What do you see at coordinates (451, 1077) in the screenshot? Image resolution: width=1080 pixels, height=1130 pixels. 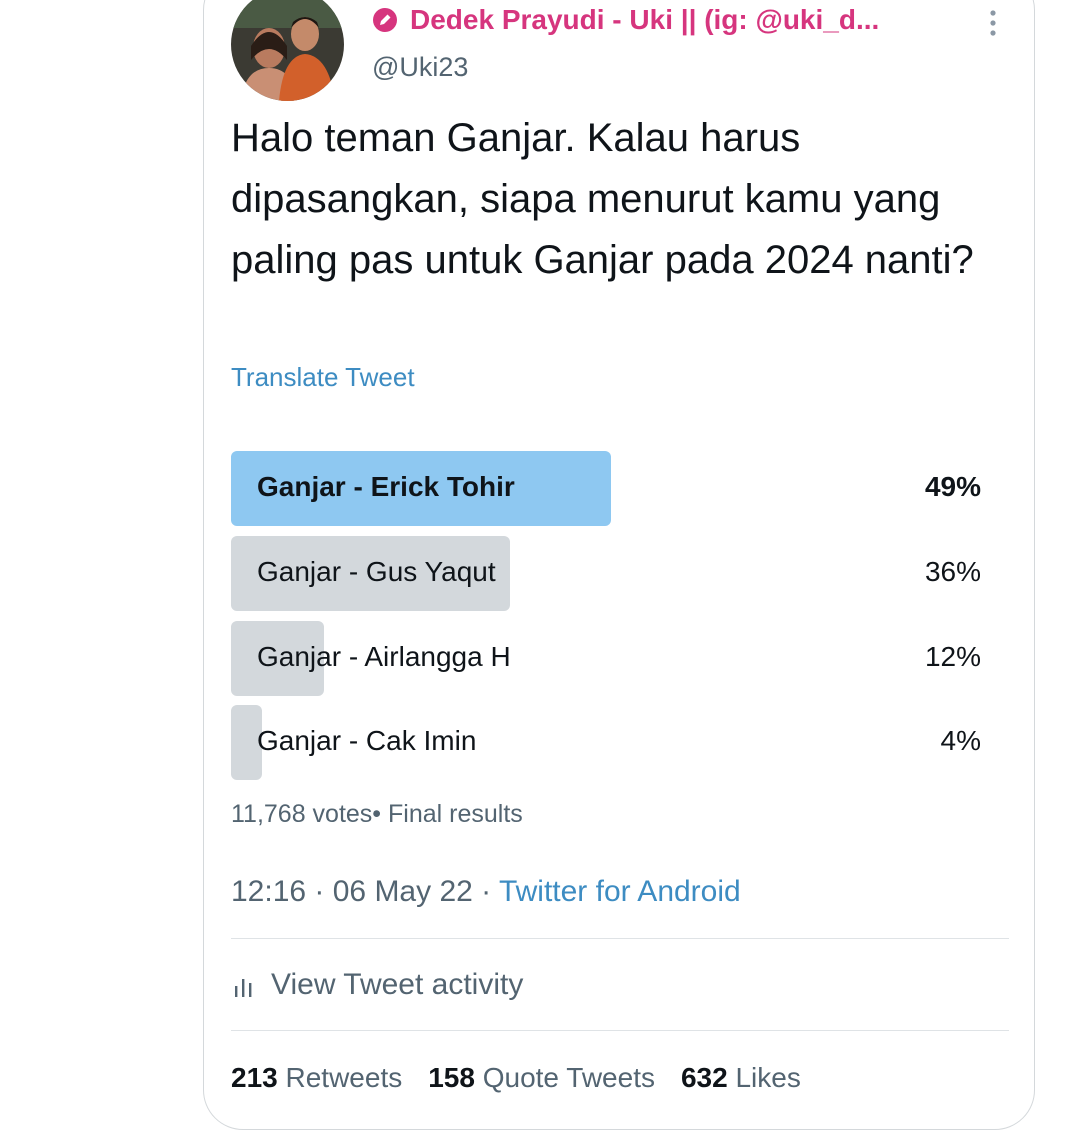 I see `quote-tweets-count: 158` at bounding box center [451, 1077].